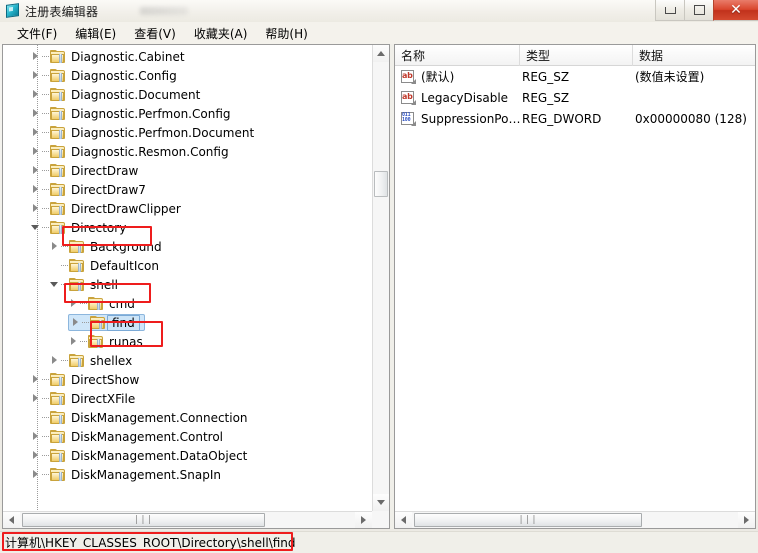 The height and width of the screenshot is (553, 758). Describe the element at coordinates (735, 10) in the screenshot. I see `close-button: ✕` at that location.